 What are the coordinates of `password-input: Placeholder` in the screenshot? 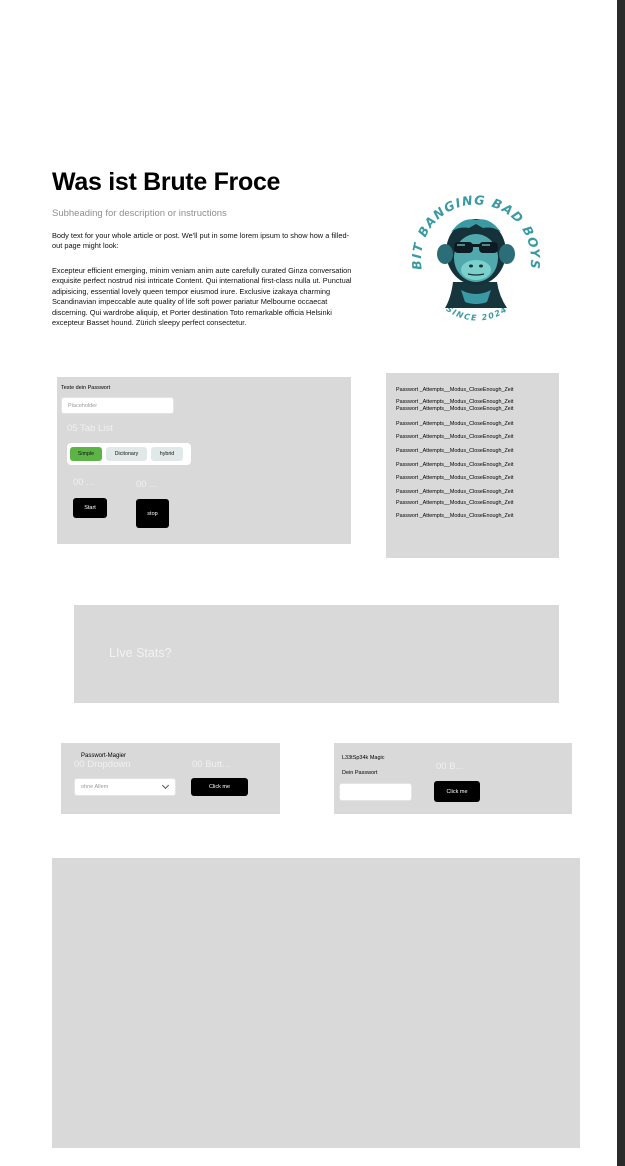 It's located at (117, 405).